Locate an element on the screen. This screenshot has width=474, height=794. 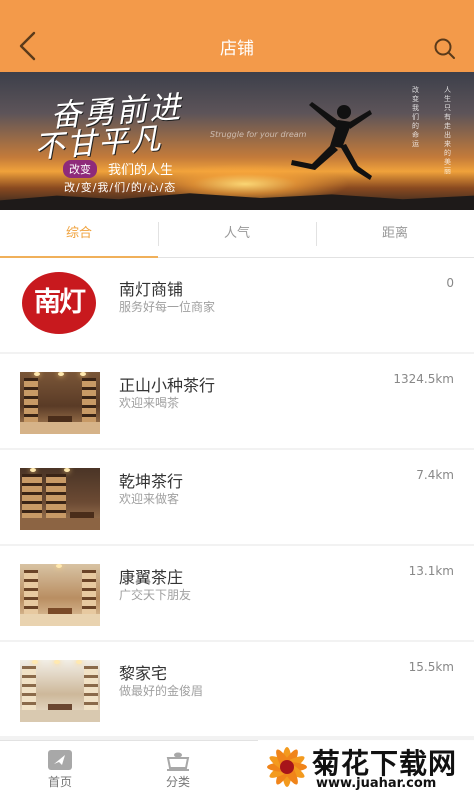
tab-popularity: 人气 is located at coordinates (237, 233).